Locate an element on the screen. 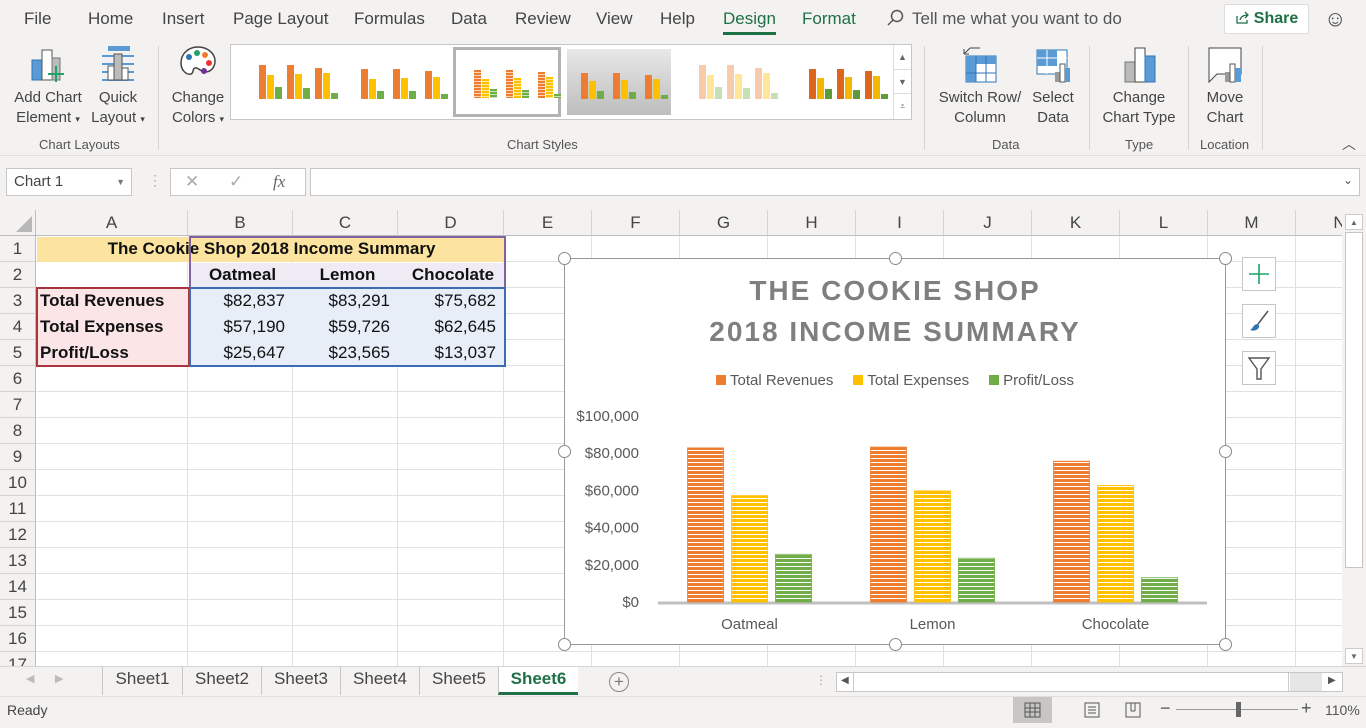  chart-title-line-1: THE COOKIE SHOP is located at coordinates (895, 291).